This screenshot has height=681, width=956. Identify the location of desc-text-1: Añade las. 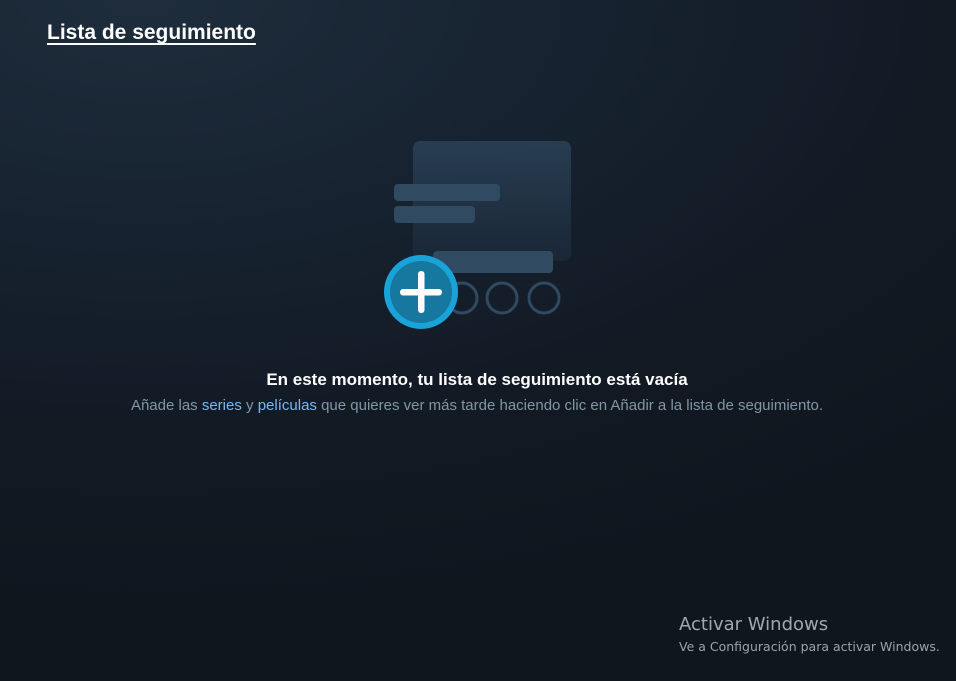
(166, 405).